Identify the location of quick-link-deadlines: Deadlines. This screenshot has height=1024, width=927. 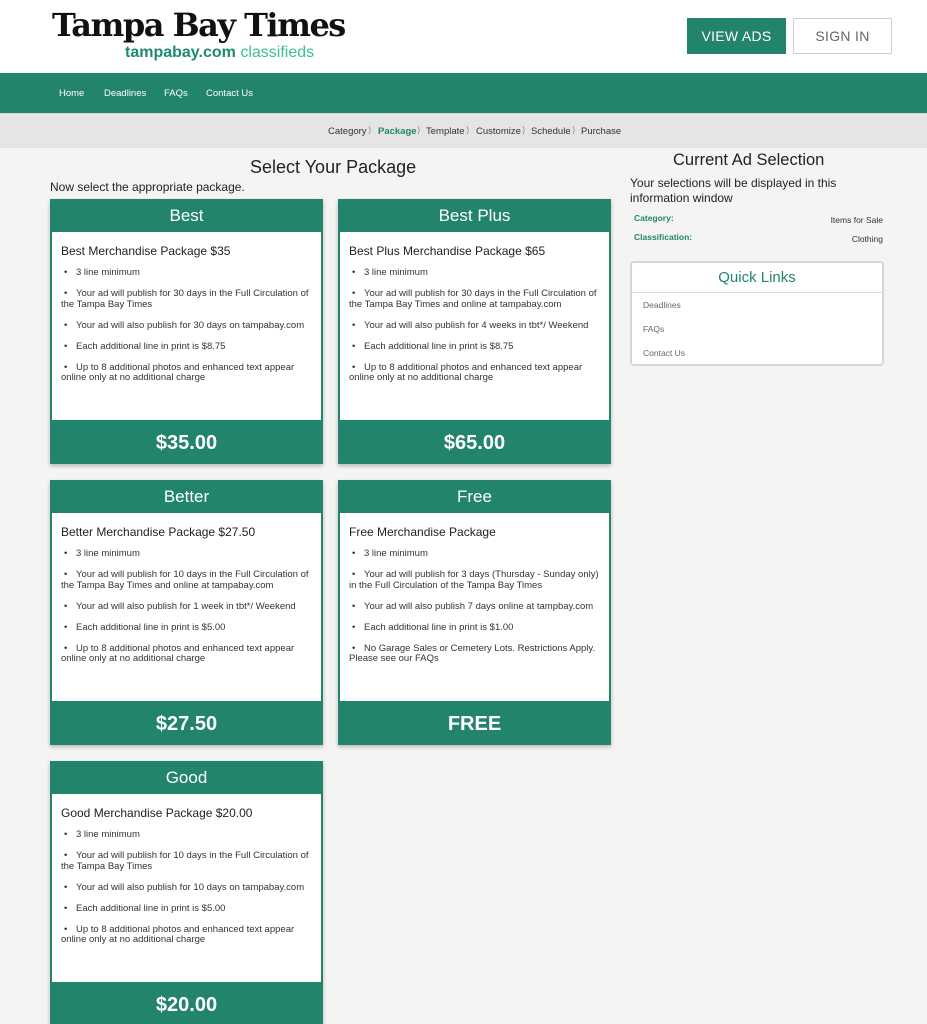
(662, 305).